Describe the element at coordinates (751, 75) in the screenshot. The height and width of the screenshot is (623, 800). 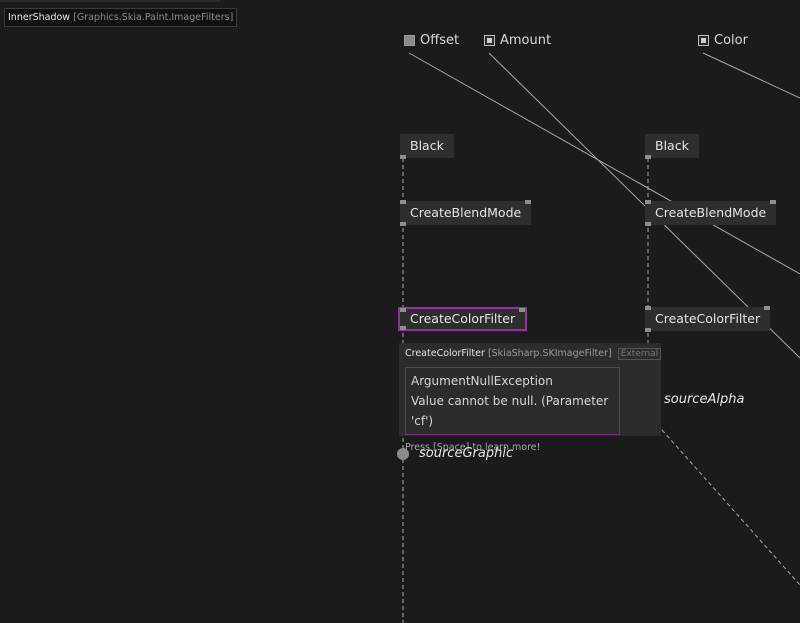
I see `wire-color` at that location.